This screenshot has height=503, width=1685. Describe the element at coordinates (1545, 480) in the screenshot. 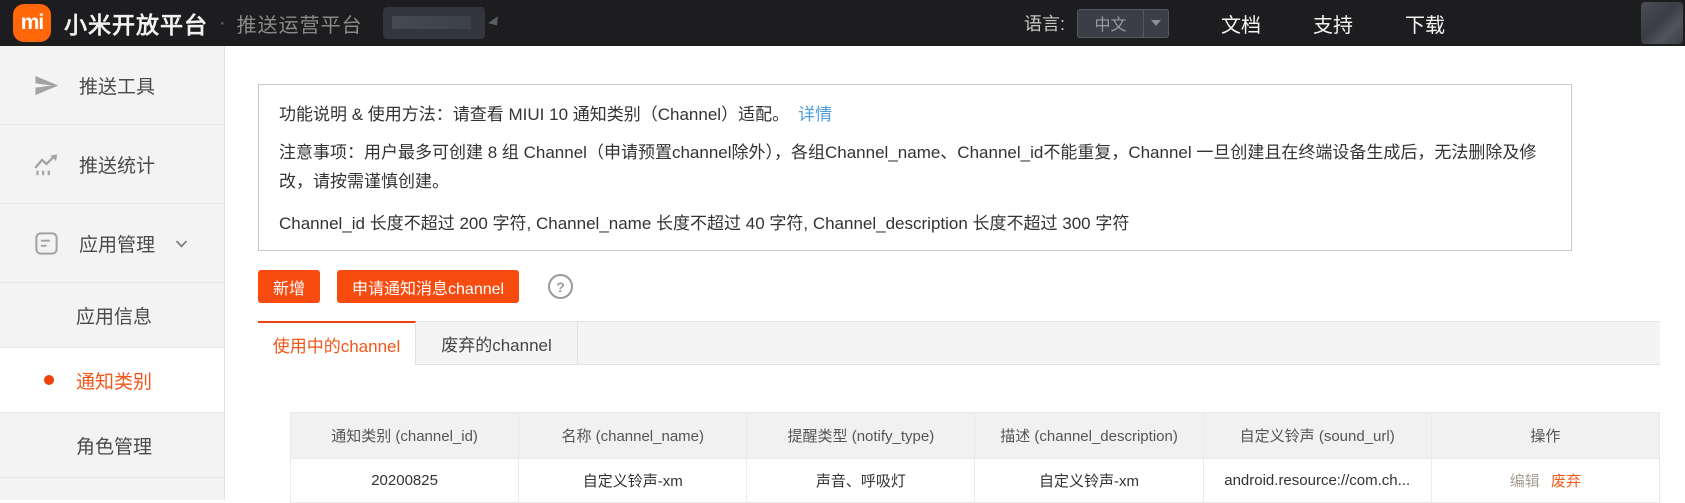

I see `cell-operations: 编辑 废弃` at that location.